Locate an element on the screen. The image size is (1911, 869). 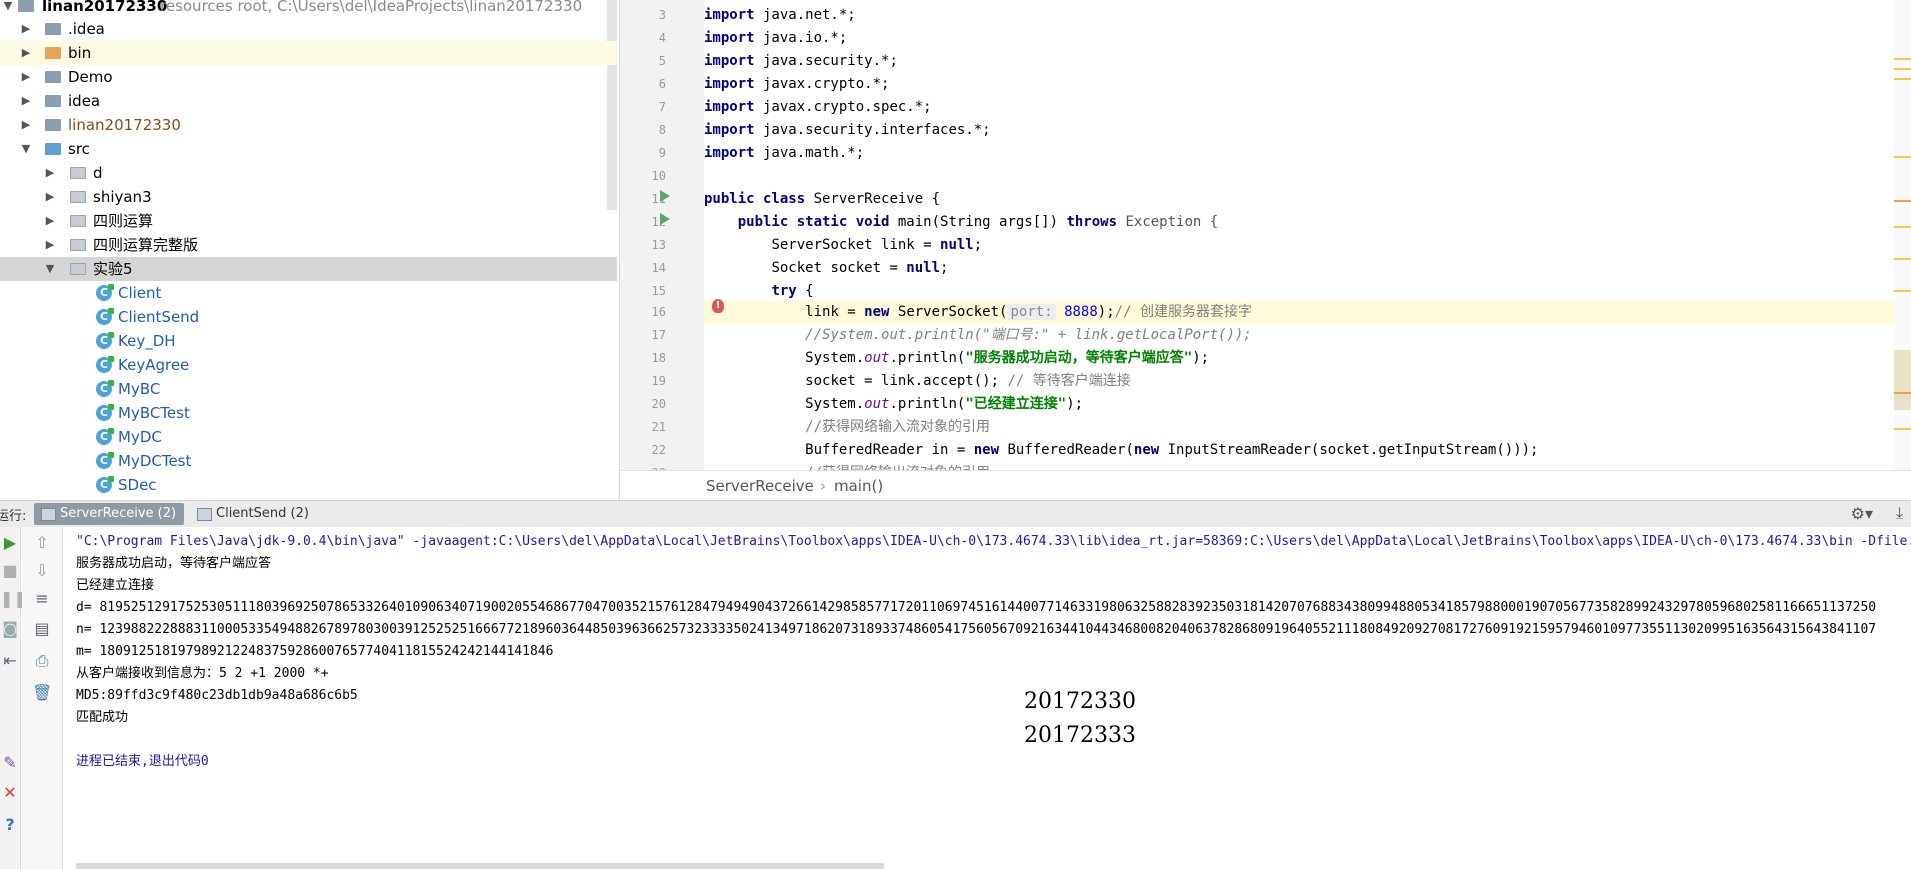
console-line: 进程已结束,退出代码0 is located at coordinates (142, 761).